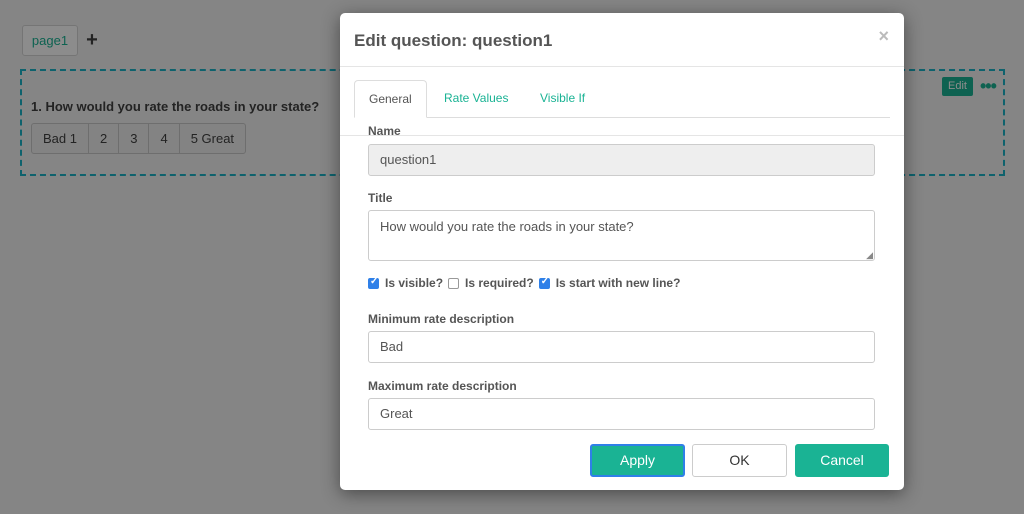 Image resolution: width=1024 pixels, height=514 pixels. I want to click on start-new-line-checkbox, so click(544, 282).